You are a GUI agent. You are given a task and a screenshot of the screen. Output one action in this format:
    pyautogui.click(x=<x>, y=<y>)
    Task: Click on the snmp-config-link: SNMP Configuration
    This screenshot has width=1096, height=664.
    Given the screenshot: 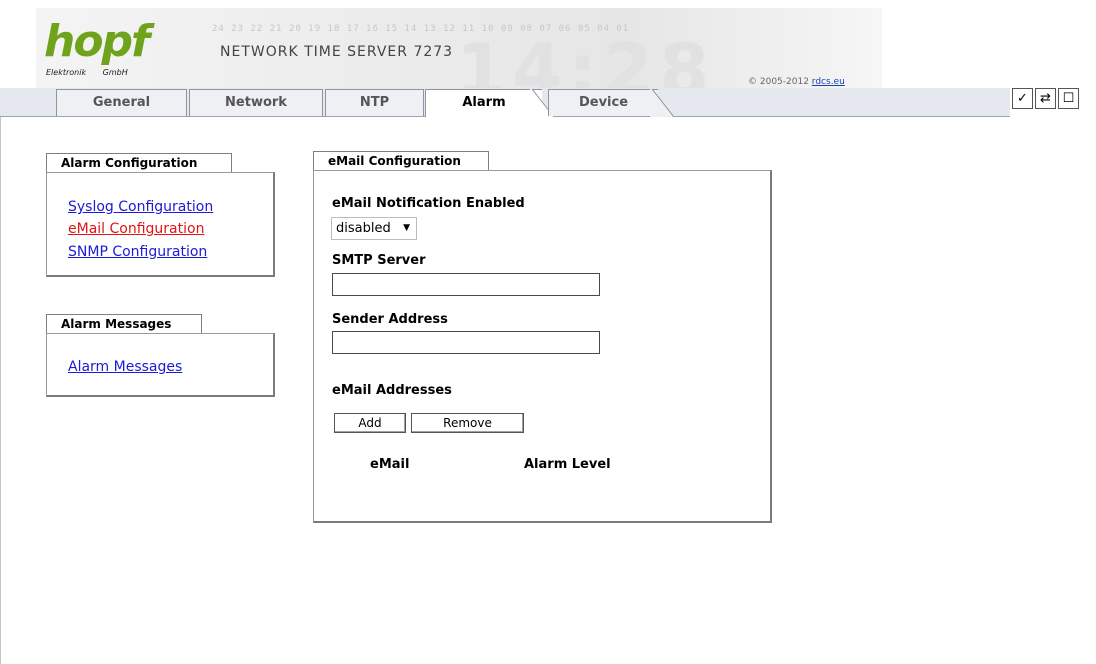 What is the action you would take?
    pyautogui.click(x=137, y=252)
    